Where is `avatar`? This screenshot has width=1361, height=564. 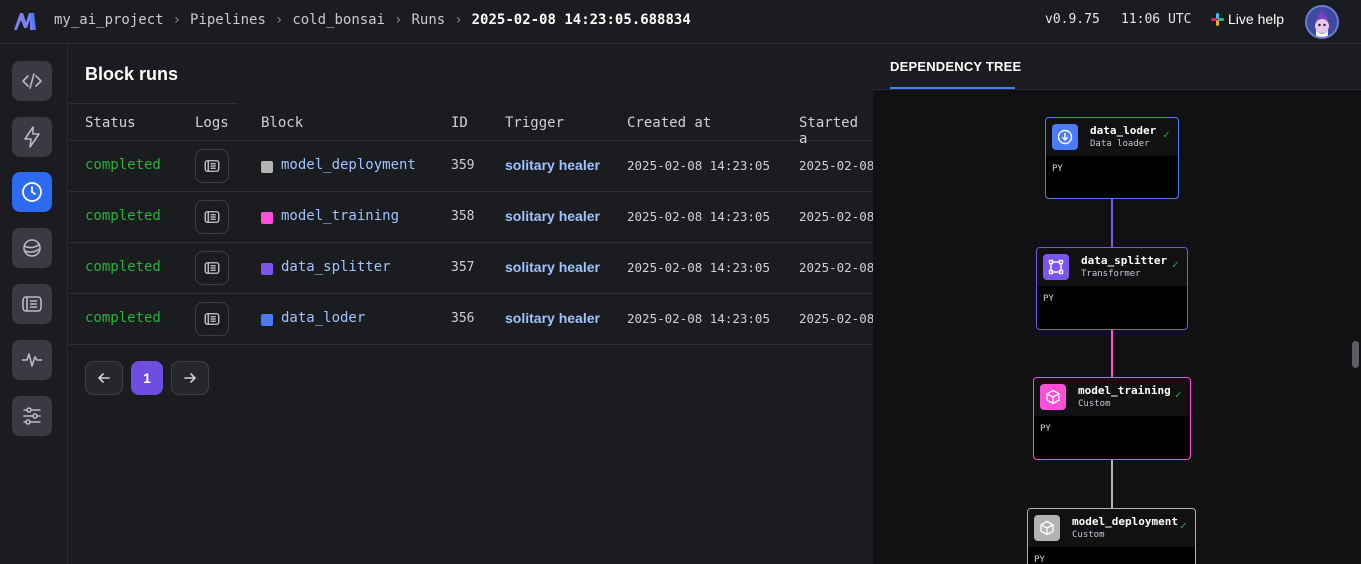
avatar is located at coordinates (1322, 22).